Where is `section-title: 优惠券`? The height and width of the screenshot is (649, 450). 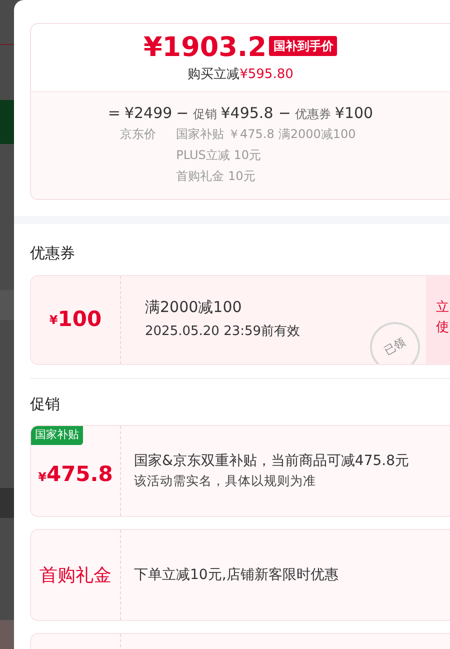
section-title: 优惠券 is located at coordinates (53, 253).